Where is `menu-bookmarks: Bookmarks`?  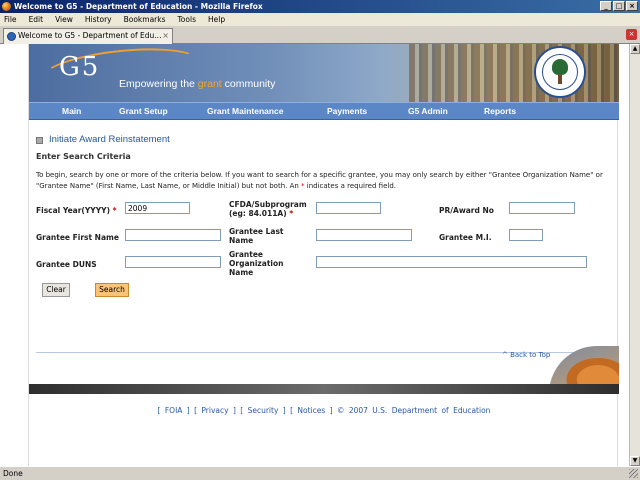
menu-bookmarks: Bookmarks is located at coordinates (145, 19).